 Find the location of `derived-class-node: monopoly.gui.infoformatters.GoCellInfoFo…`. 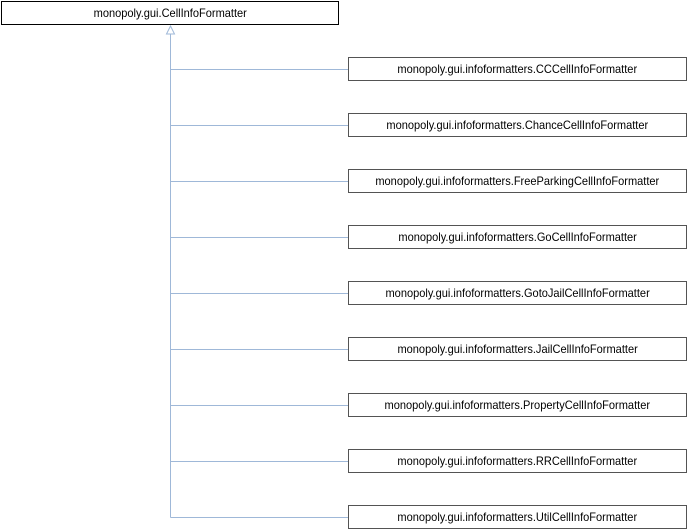

derived-class-node: monopoly.gui.infoformatters.GoCellInfoFo… is located at coordinates (517, 237).